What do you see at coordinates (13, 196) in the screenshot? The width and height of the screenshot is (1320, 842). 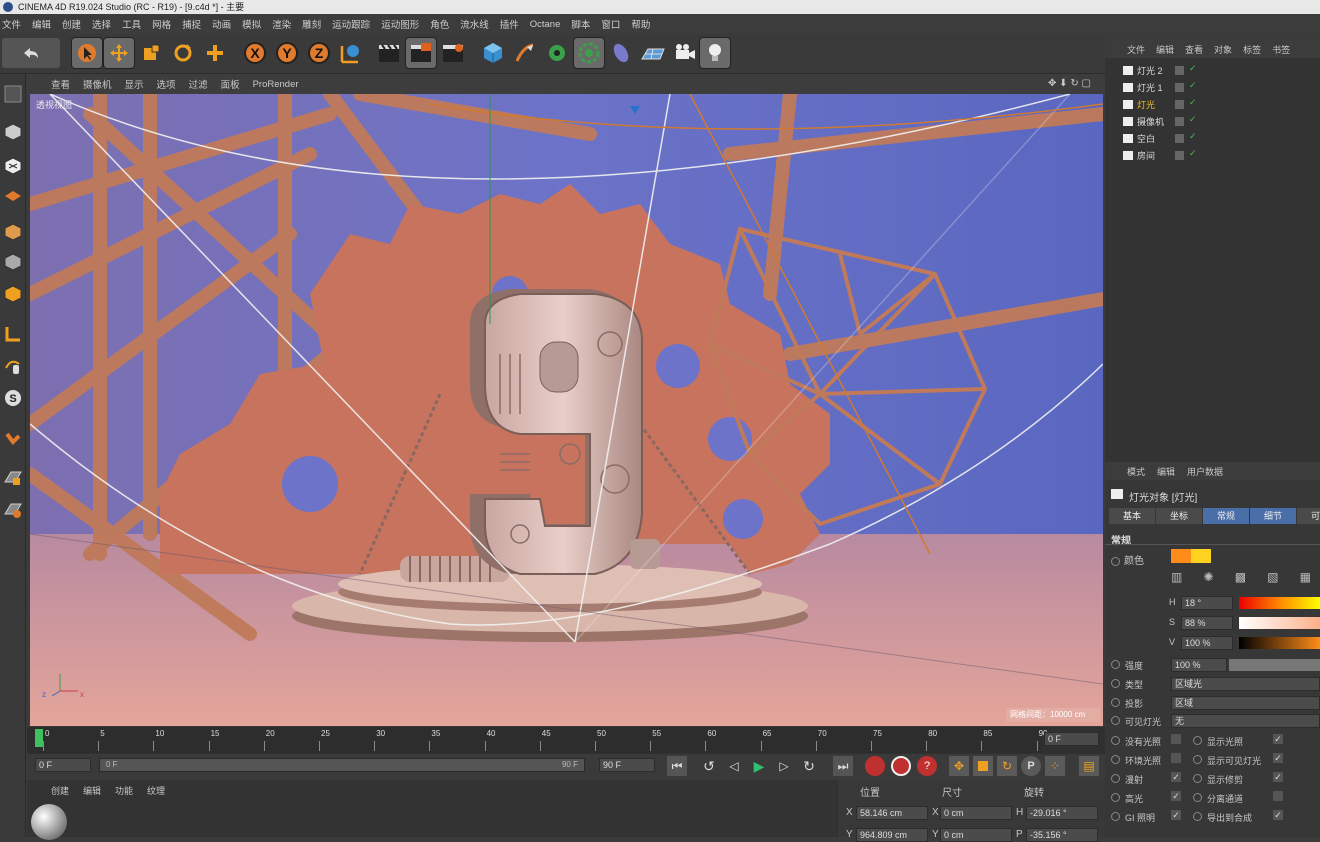 I see `workplane-mode-button` at bounding box center [13, 196].